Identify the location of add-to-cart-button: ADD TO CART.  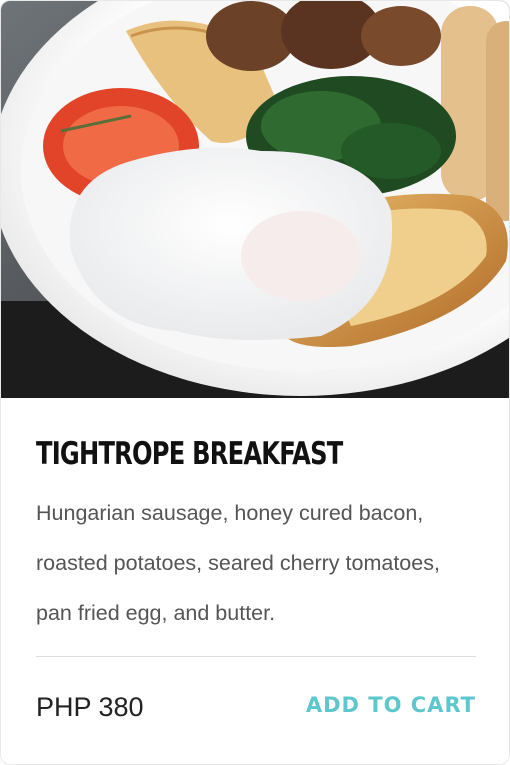
(391, 705).